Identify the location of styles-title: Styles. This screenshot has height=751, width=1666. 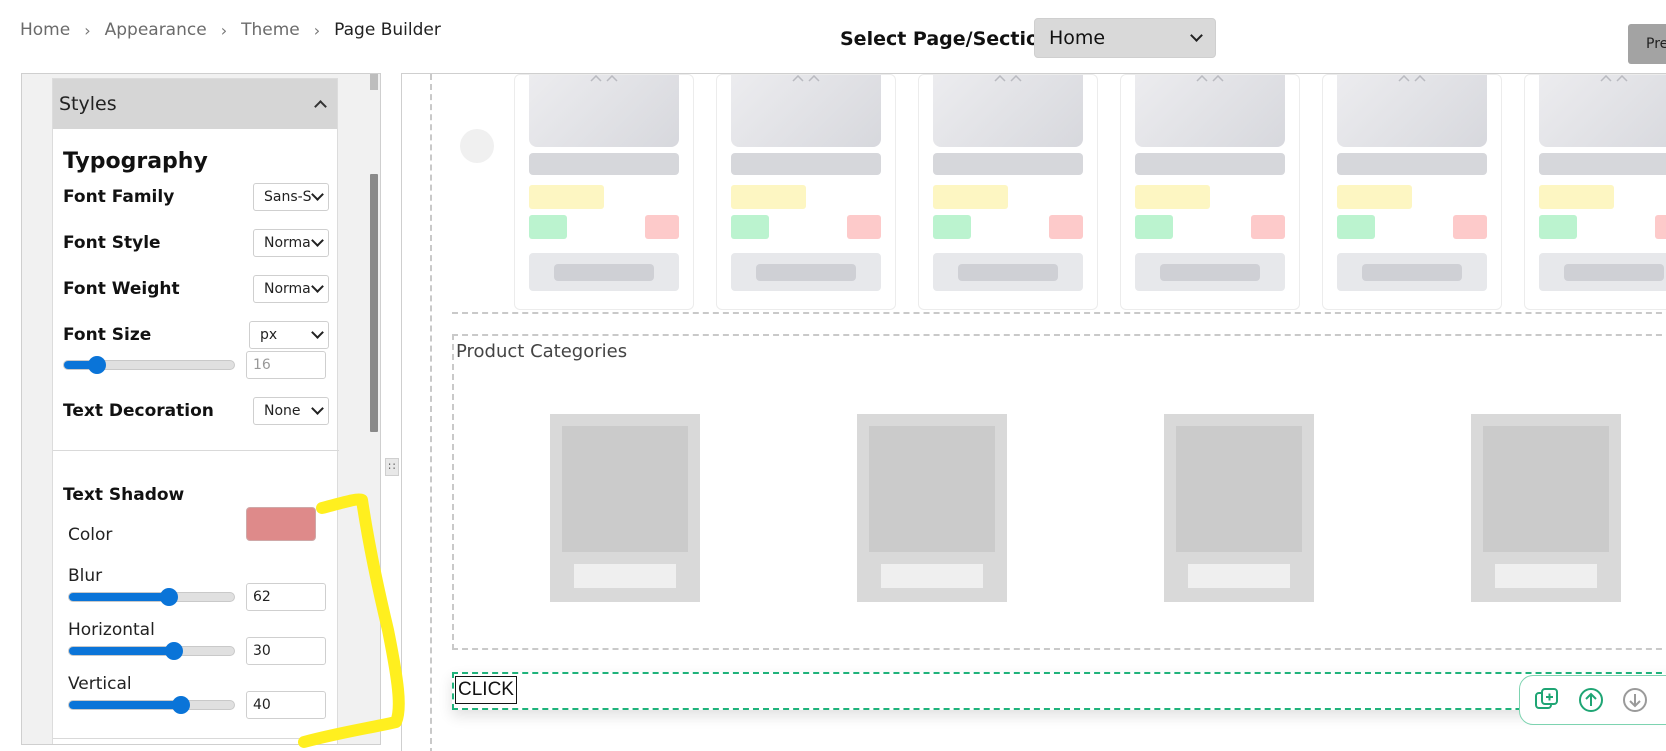
(88, 104).